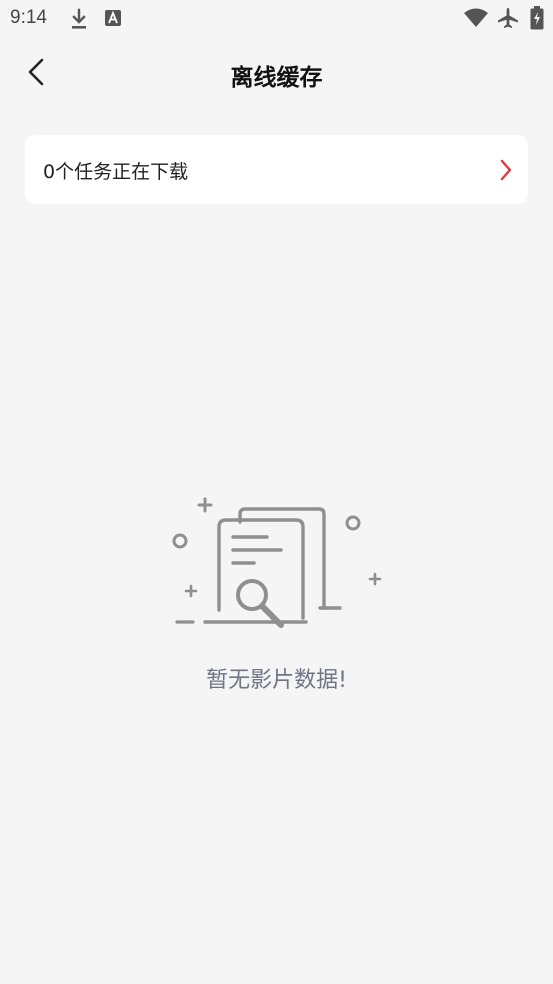 This screenshot has width=553, height=984. I want to click on empty-state-illustration, so click(278, 564).